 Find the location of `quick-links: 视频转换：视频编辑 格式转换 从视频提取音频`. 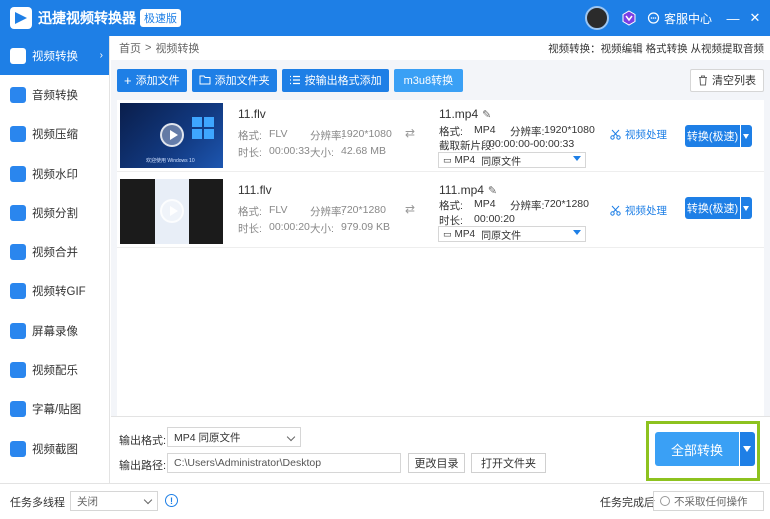

quick-links: 视频转换：视频编辑 格式转换 从视频提取音频 is located at coordinates (656, 48).